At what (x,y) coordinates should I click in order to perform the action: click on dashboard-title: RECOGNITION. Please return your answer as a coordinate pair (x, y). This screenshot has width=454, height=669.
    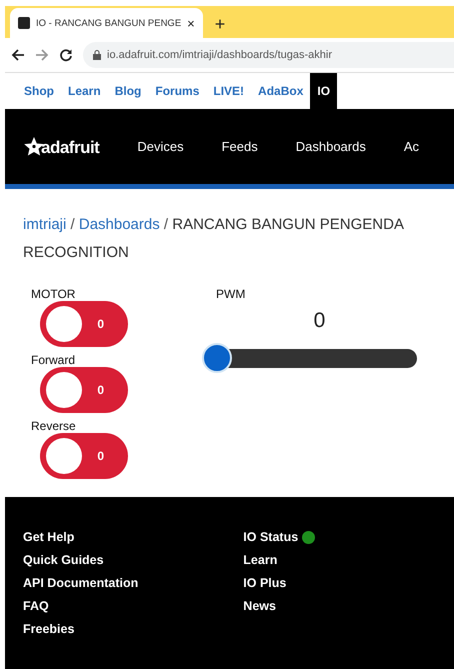
    Looking at the image, I should click on (76, 252).